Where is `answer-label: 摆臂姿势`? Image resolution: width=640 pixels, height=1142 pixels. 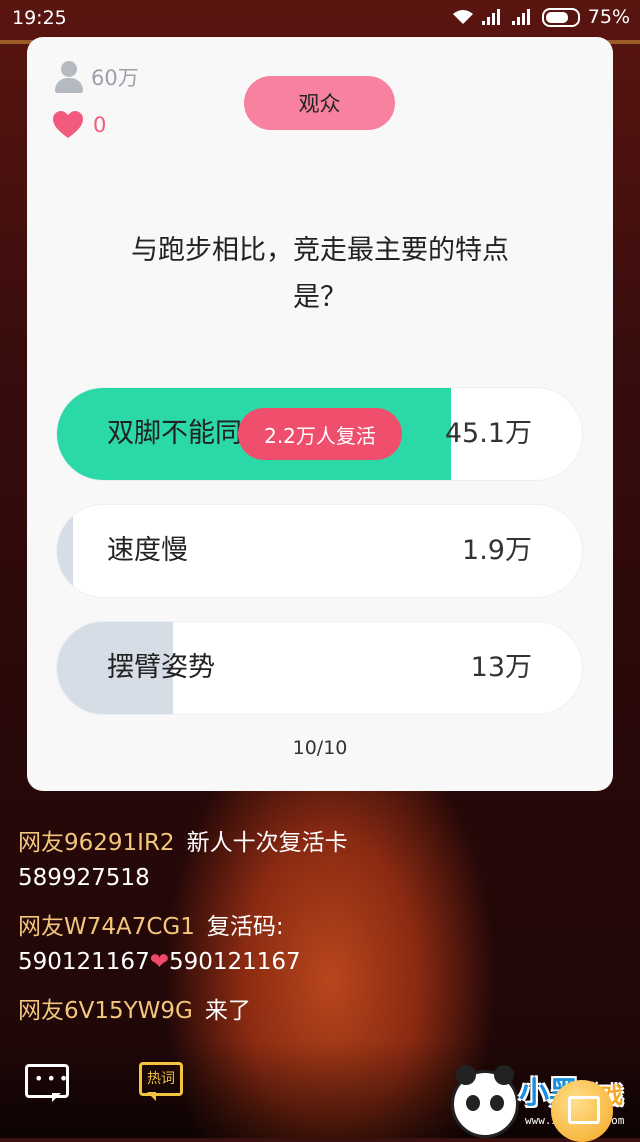
answer-label: 摆臂姿势 is located at coordinates (161, 667).